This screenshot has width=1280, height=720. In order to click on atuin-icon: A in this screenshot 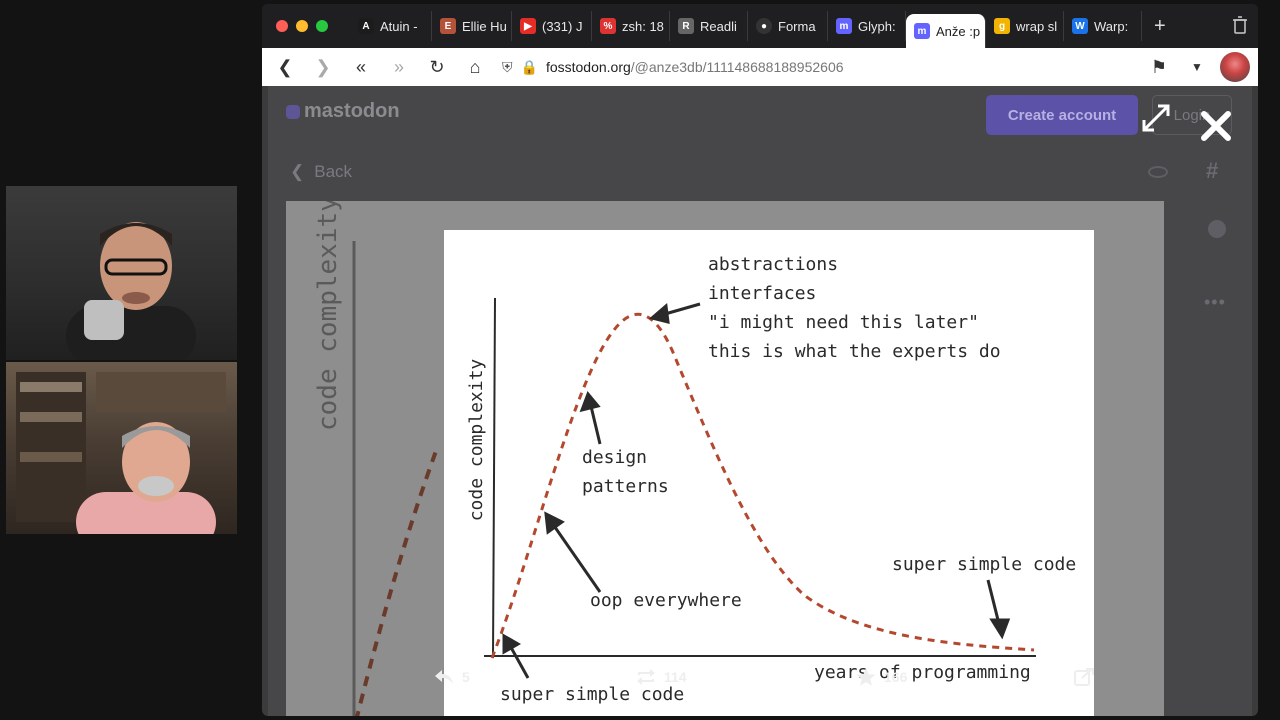, I will do `click(366, 26)`.